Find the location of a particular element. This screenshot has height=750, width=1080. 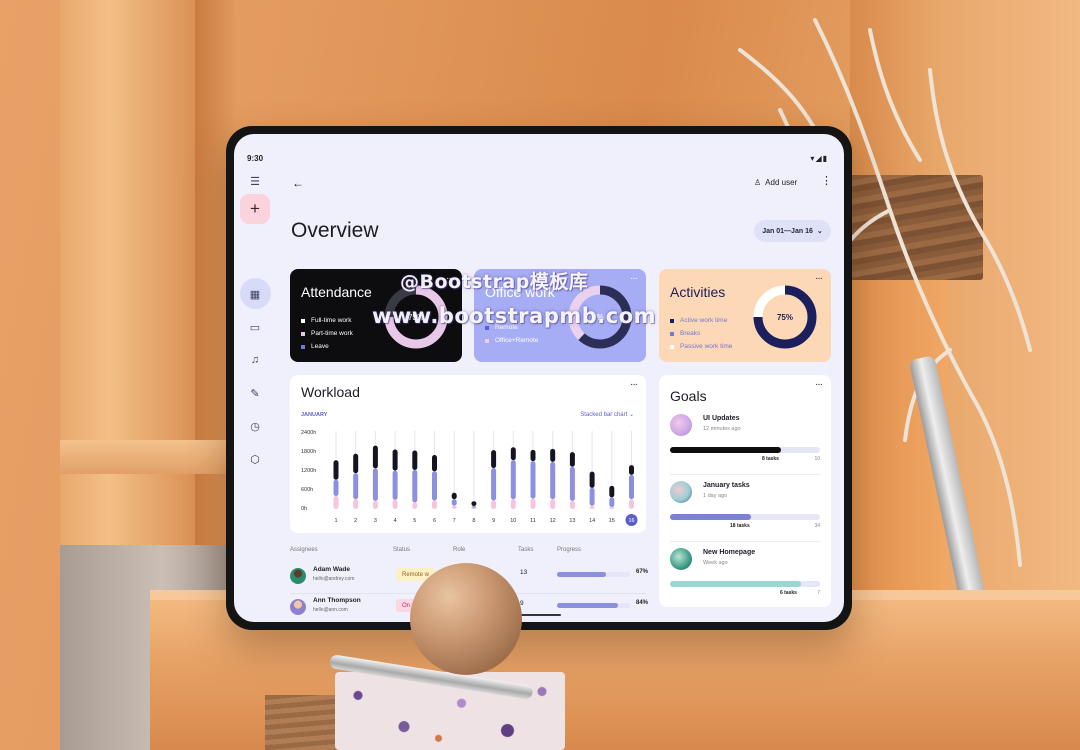

assignee-name: Ann Thompson is located at coordinates (337, 600).